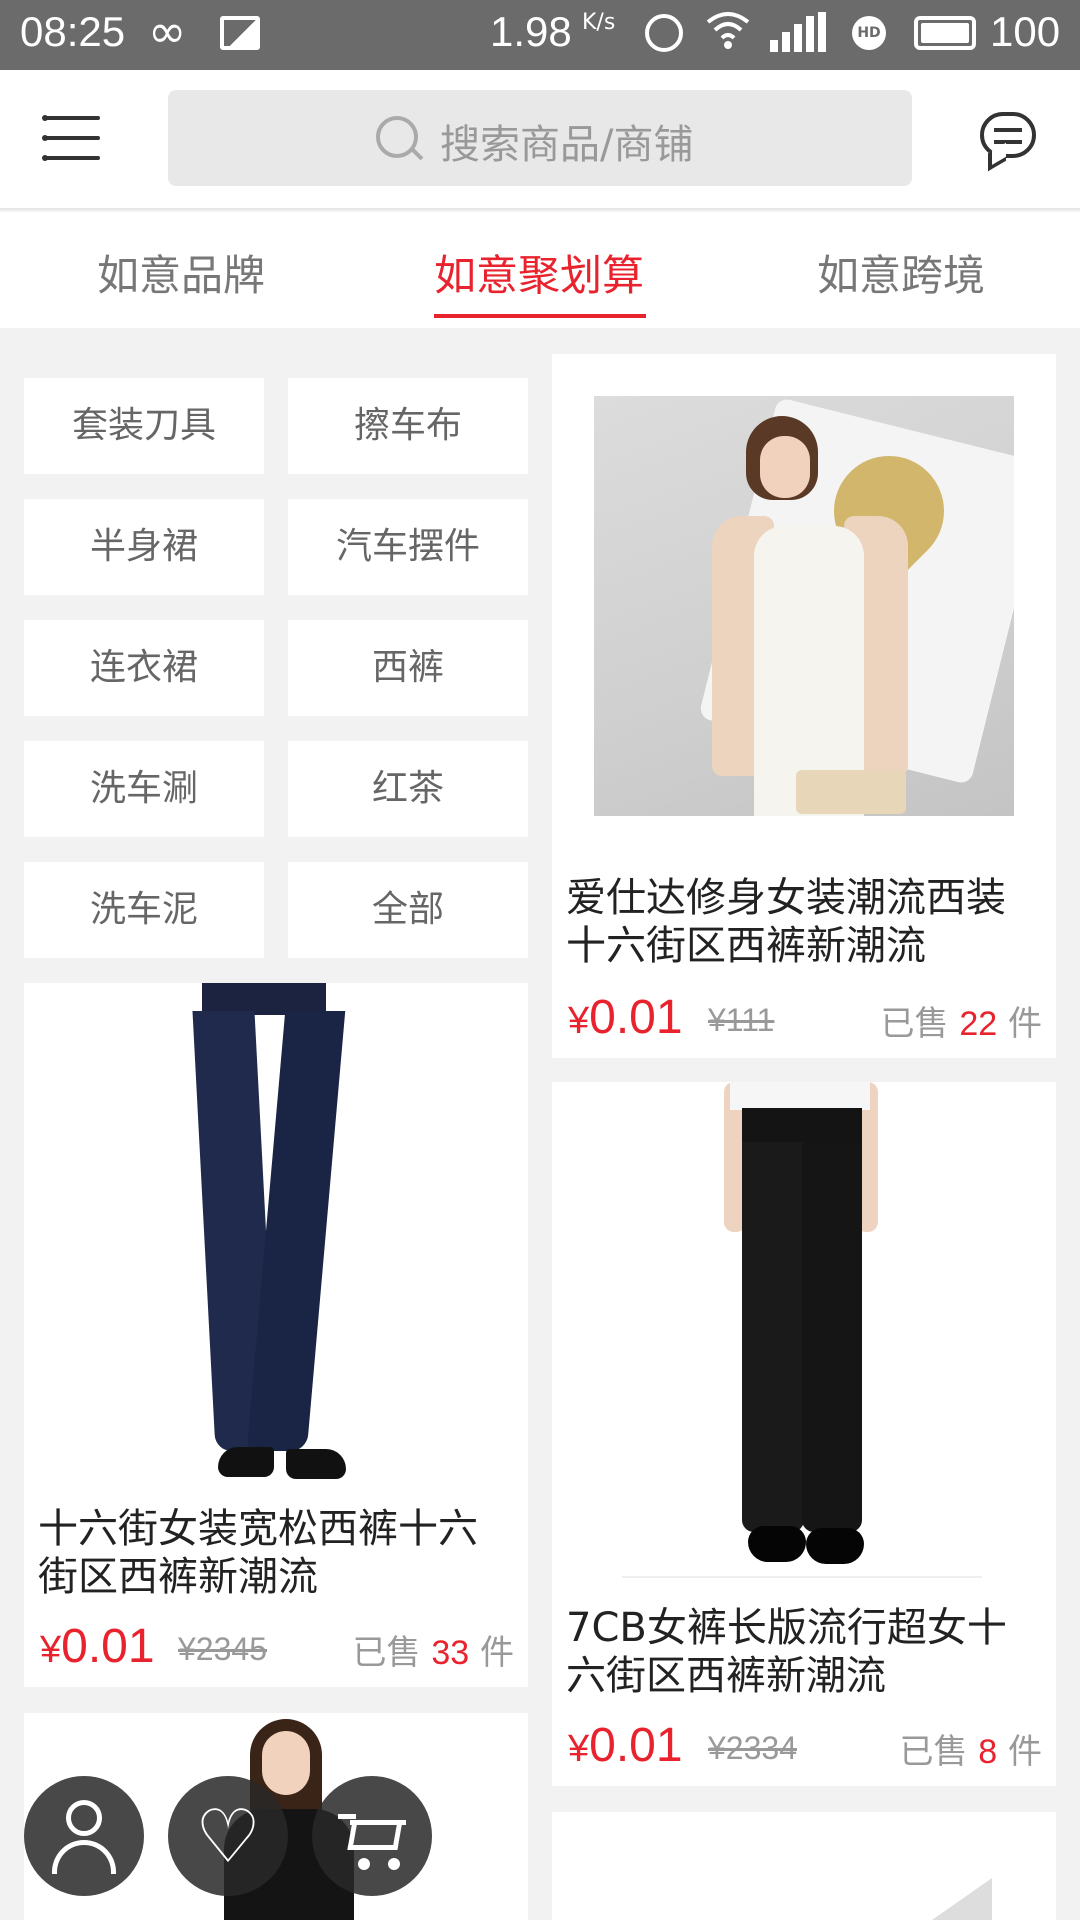 The image size is (1080, 1920). I want to click on category-car-ornament: 汽车摆件, so click(408, 547).